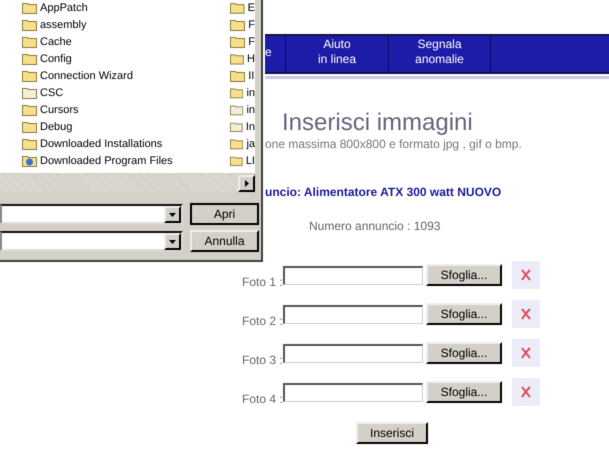  Describe the element at coordinates (121, 109) in the screenshot. I see `file-item: Cursors` at that location.